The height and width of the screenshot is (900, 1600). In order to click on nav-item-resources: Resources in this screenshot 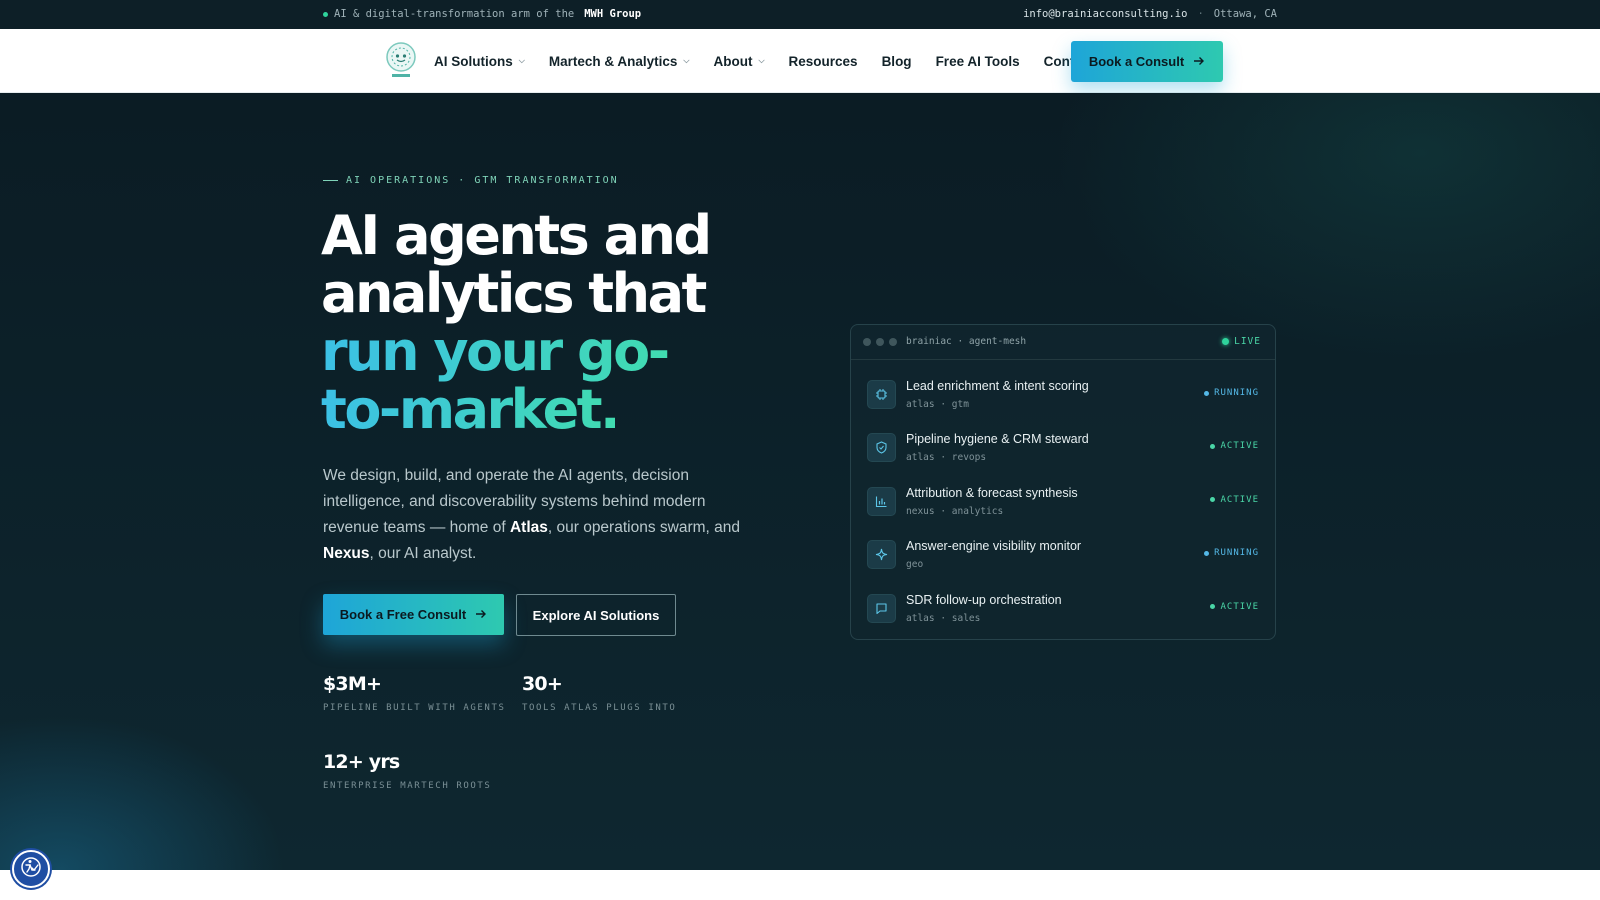, I will do `click(823, 61)`.